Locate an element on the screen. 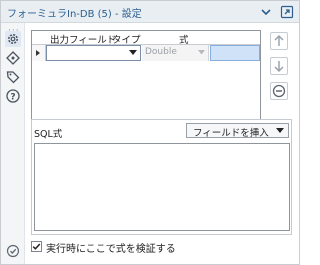  checkmark-icon is located at coordinates (36, 246).